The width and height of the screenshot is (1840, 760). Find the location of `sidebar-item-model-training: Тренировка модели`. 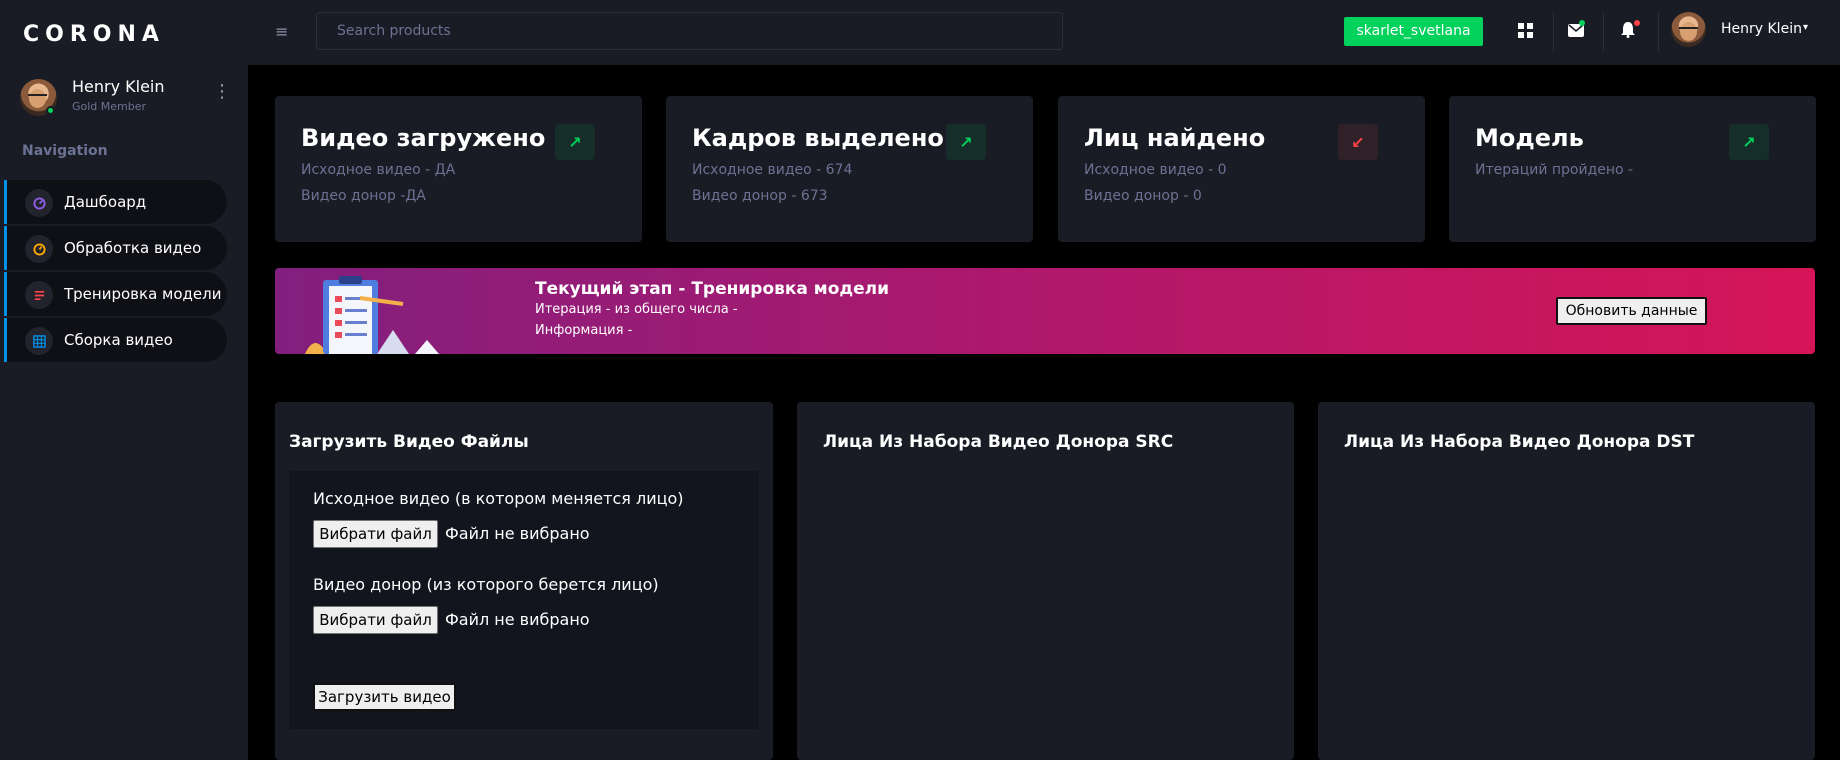

sidebar-item-model-training: Тренировка модели is located at coordinates (115, 294).